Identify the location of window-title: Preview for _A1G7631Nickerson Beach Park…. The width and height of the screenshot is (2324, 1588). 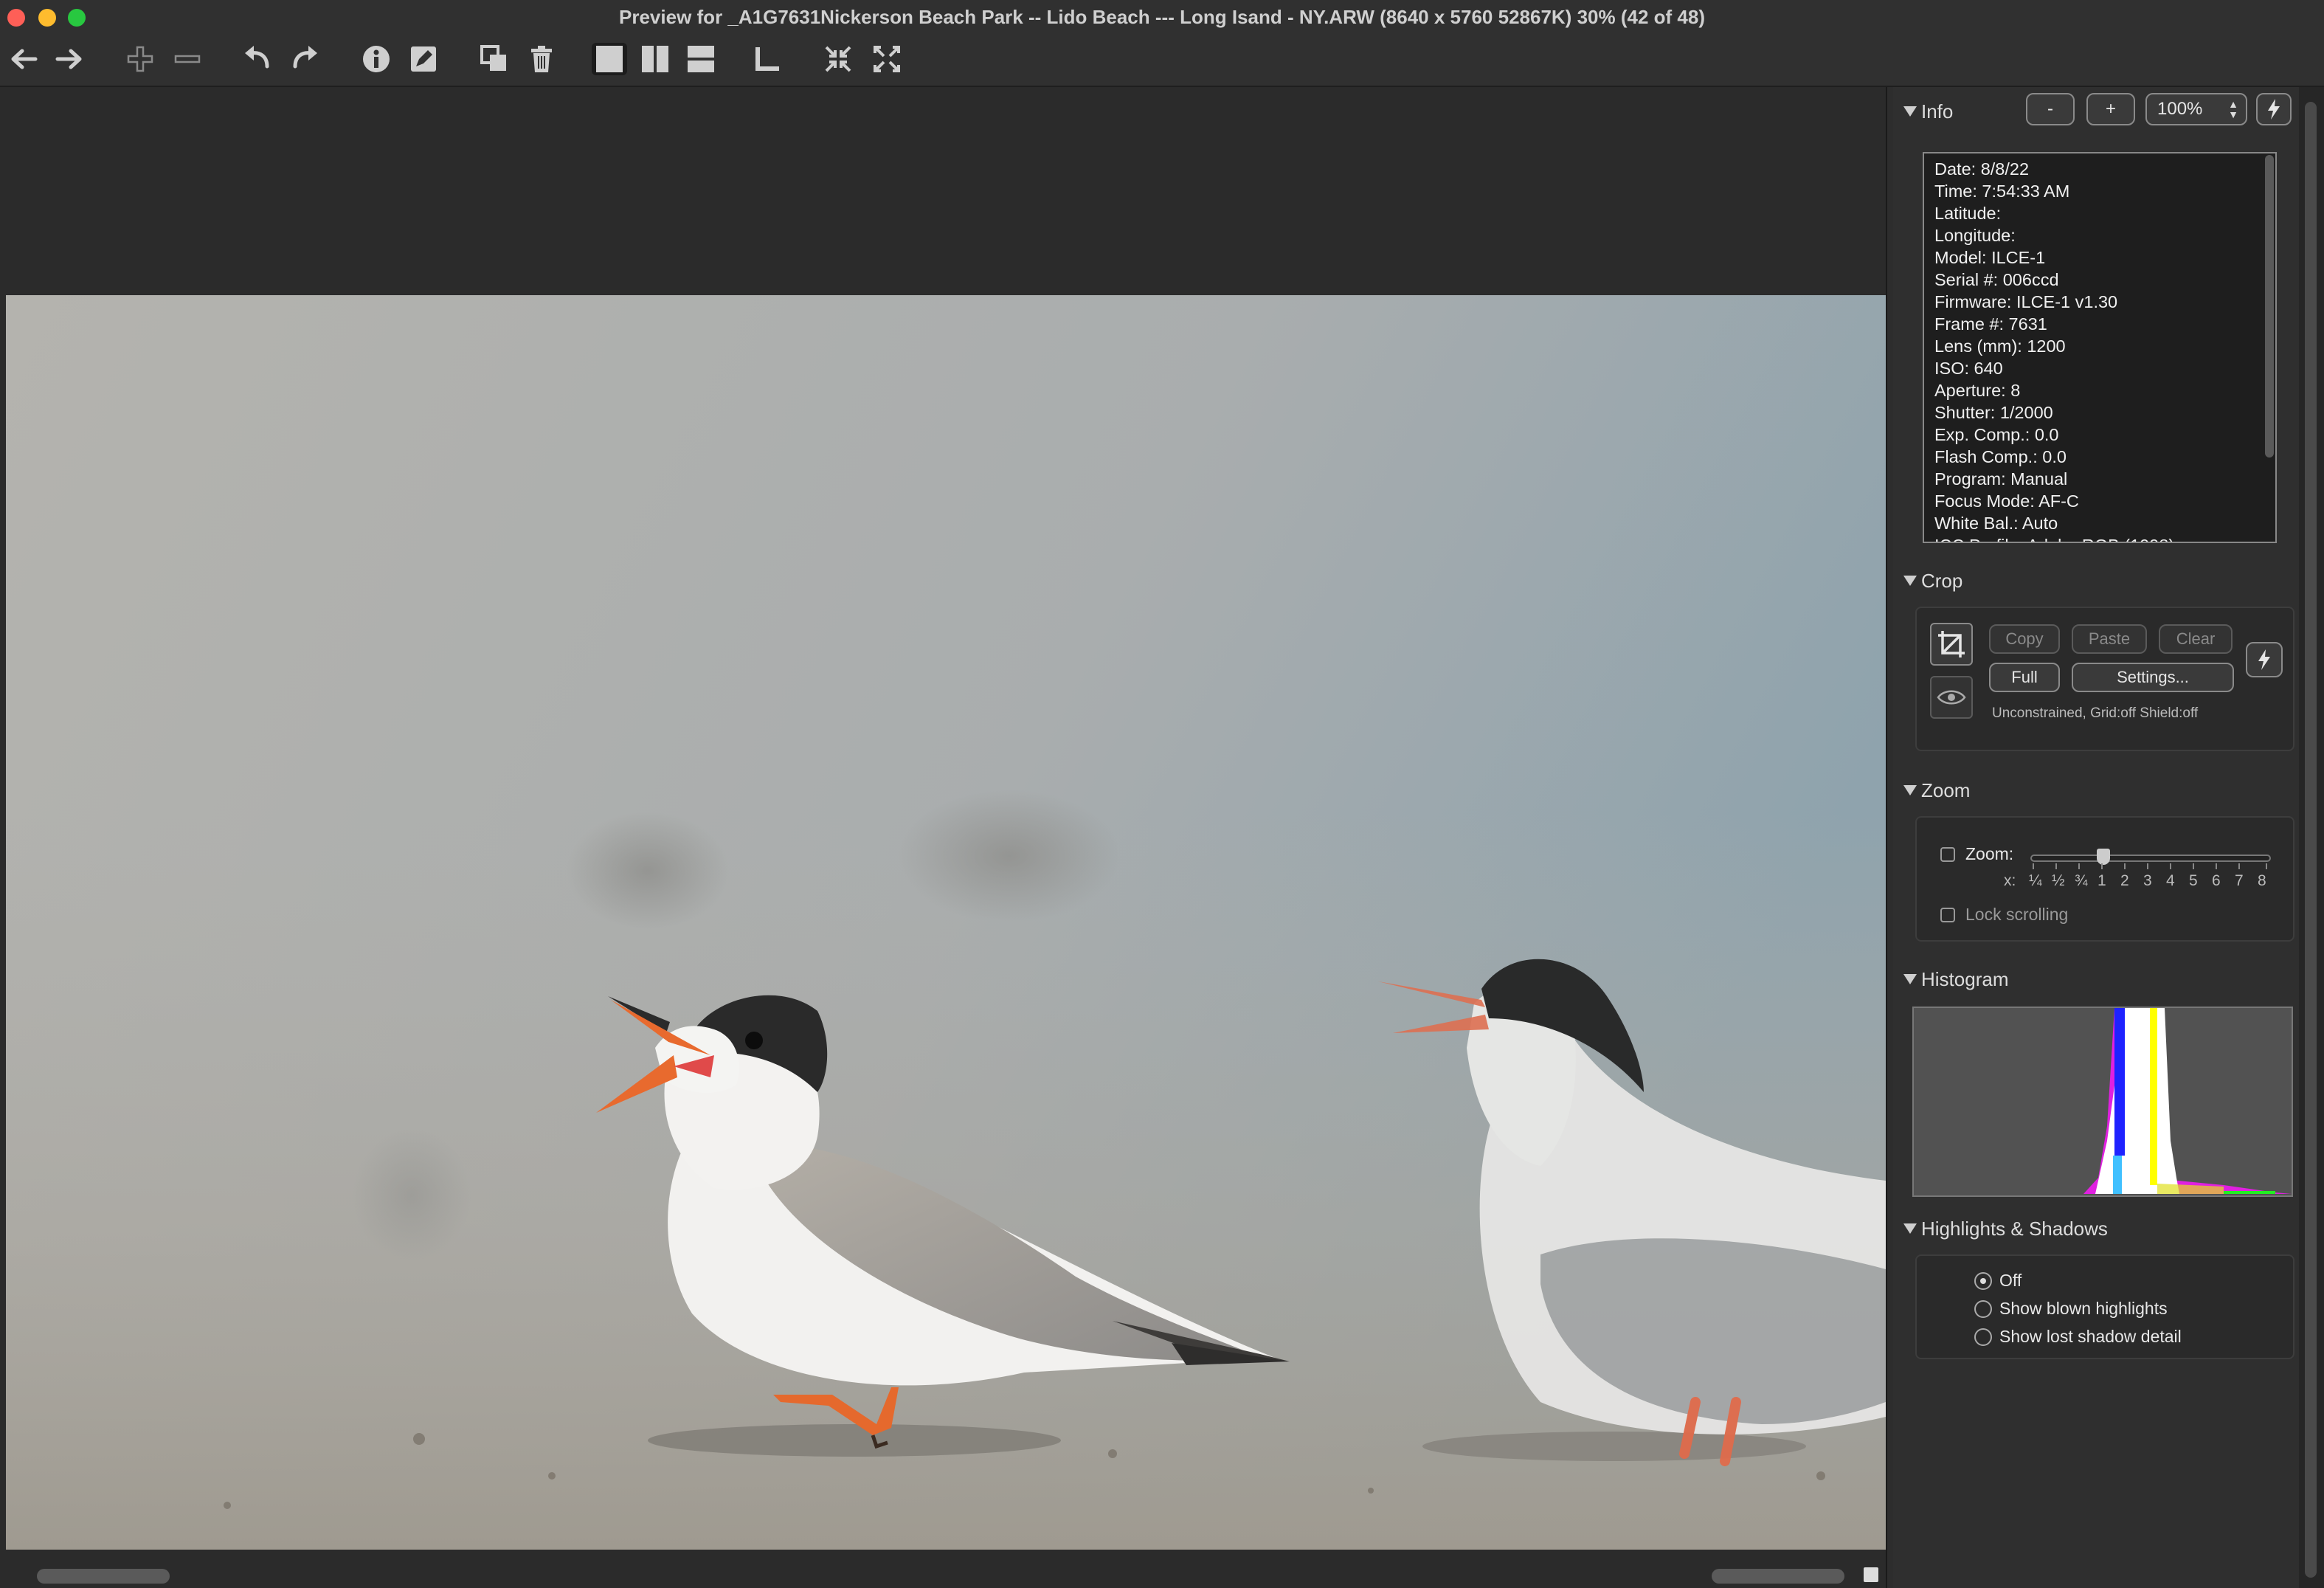
(1162, 17).